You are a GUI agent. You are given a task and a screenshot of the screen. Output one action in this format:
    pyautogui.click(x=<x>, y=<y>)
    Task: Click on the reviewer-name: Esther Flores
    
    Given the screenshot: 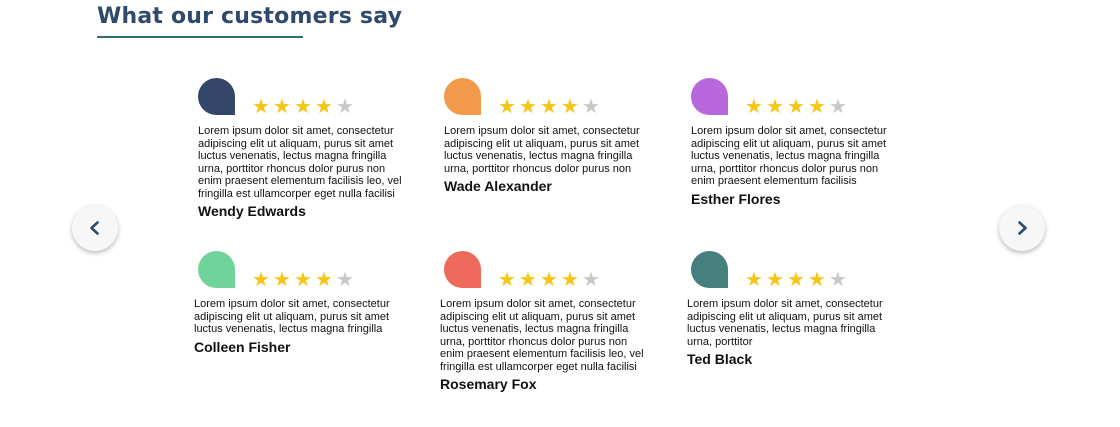 What is the action you would take?
    pyautogui.click(x=736, y=198)
    